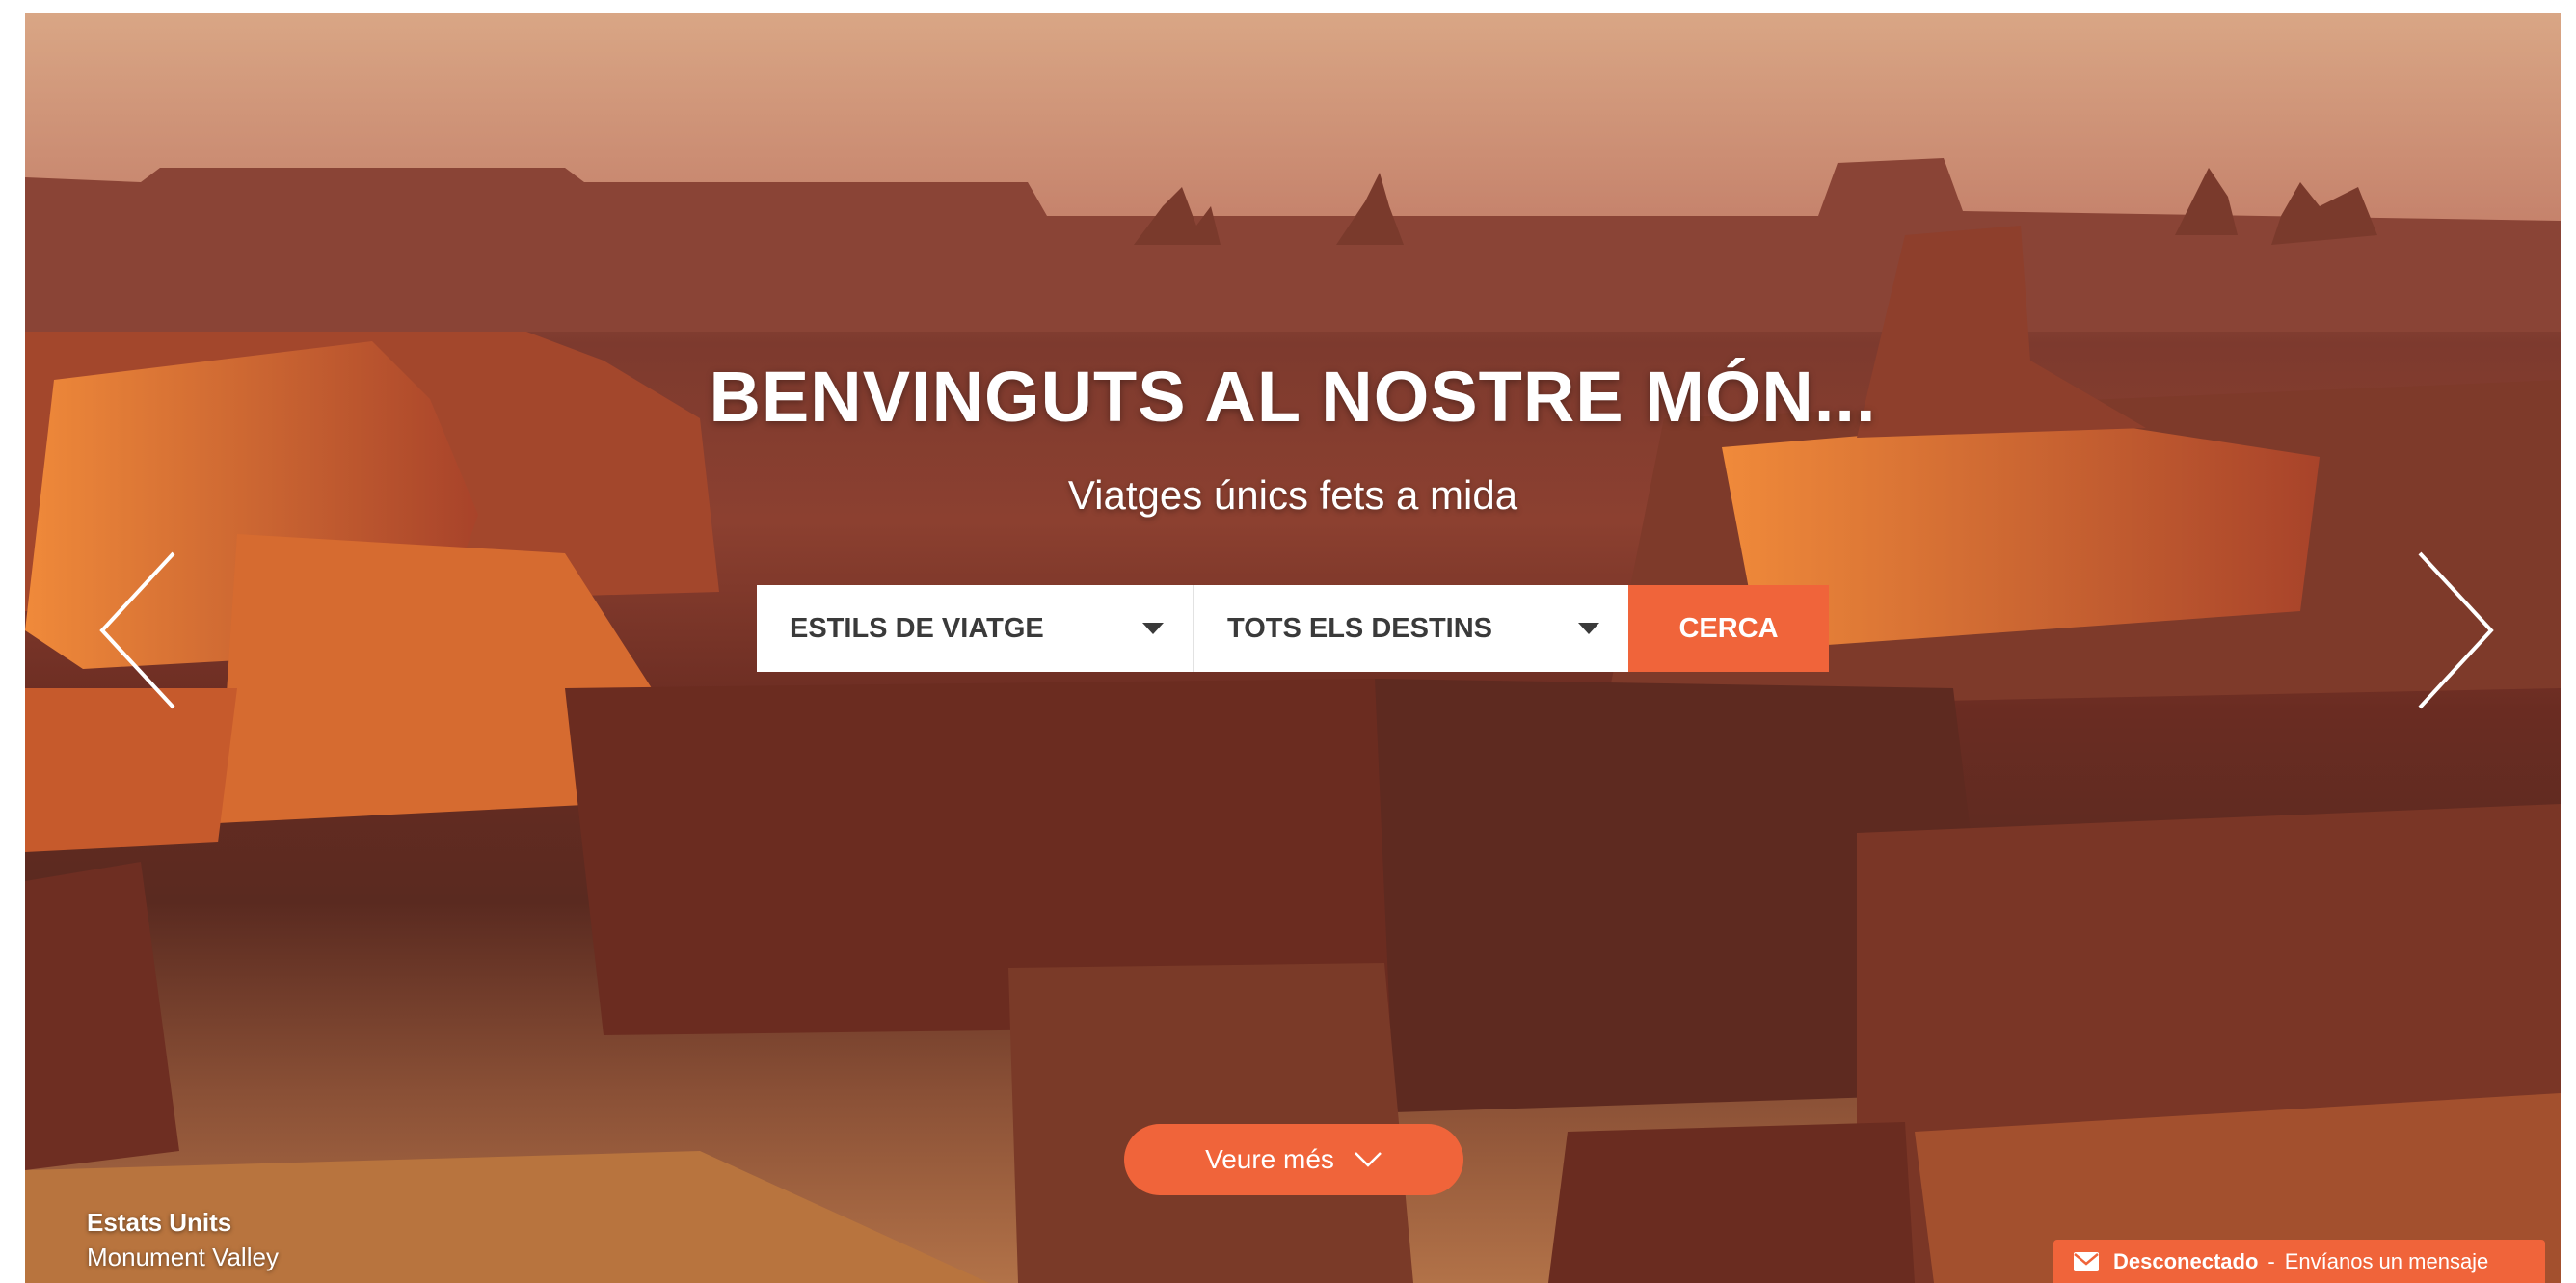 The width and height of the screenshot is (2576, 1283). What do you see at coordinates (137, 630) in the screenshot?
I see `chevron-left-icon` at bounding box center [137, 630].